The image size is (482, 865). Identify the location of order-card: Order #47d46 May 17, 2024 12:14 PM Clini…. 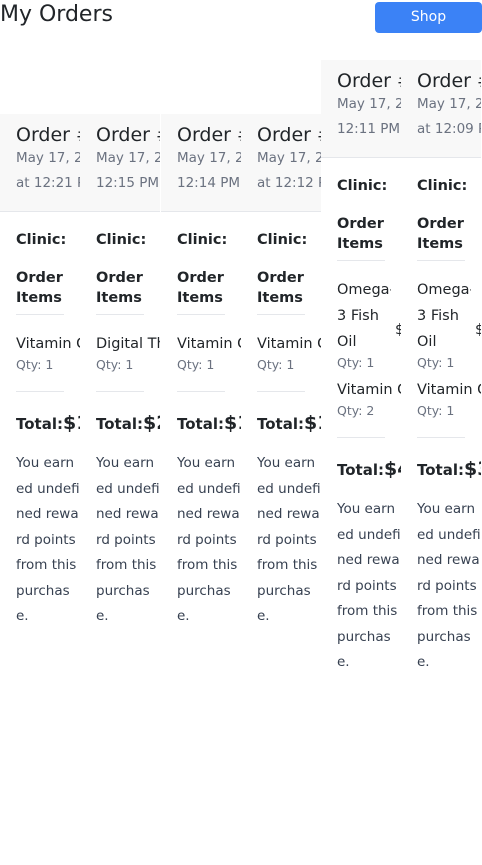
(201, 372).